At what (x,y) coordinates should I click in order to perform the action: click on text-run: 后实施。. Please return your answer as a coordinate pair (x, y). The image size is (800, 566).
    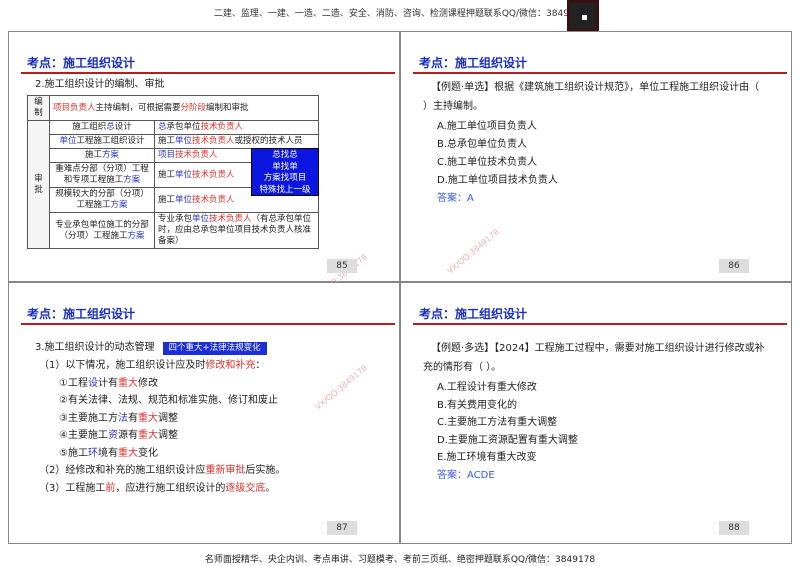
    Looking at the image, I should click on (265, 470).